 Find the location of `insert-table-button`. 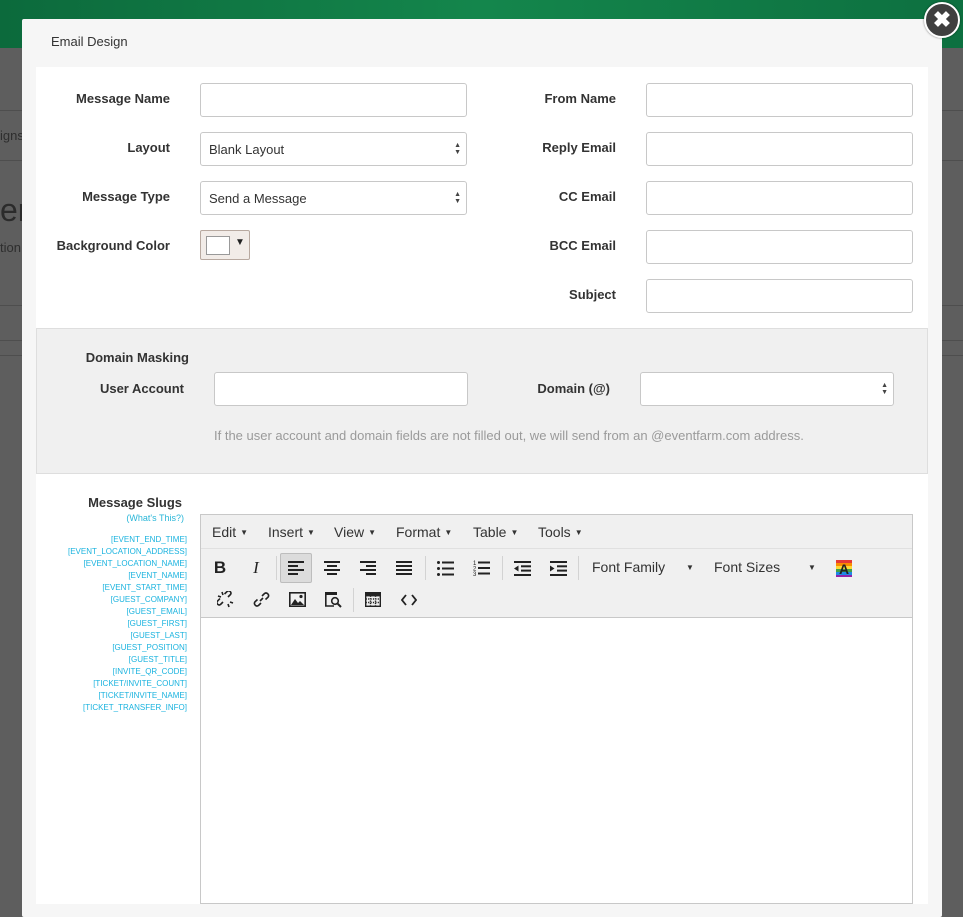

insert-table-button is located at coordinates (373, 600).